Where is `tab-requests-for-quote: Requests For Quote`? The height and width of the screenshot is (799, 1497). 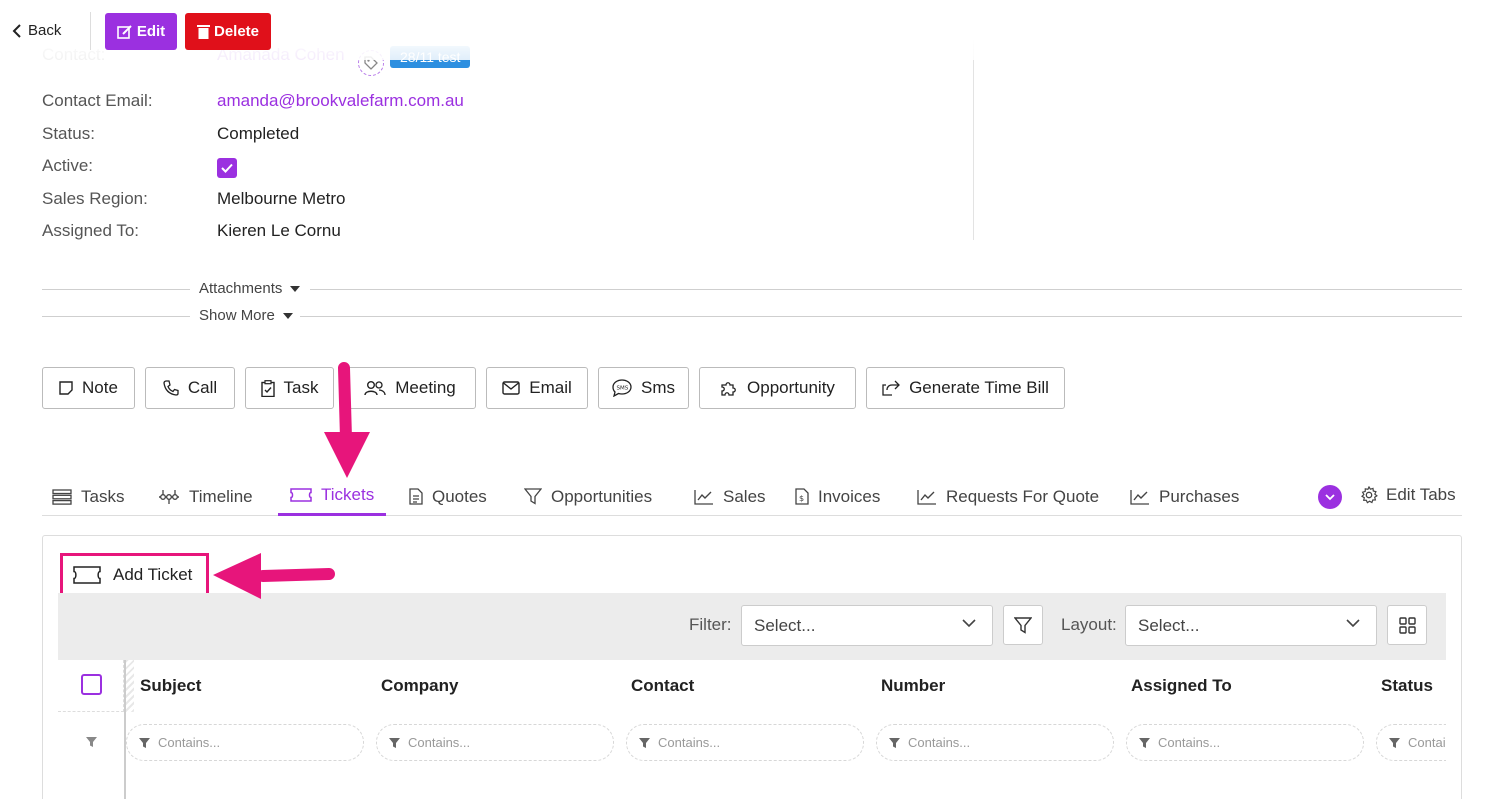
tab-requests-for-quote: Requests For Quote is located at coordinates (1008, 496).